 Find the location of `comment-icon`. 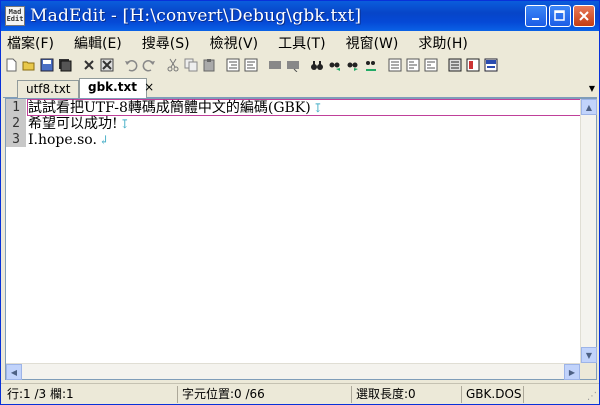

comment-icon is located at coordinates (275, 65).